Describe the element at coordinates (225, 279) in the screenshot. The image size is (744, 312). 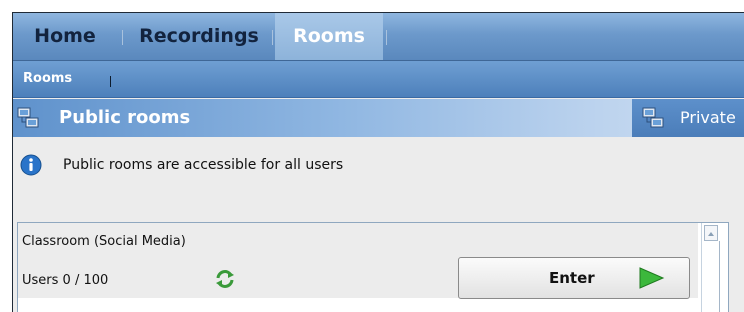
I see `refresh-icon` at that location.